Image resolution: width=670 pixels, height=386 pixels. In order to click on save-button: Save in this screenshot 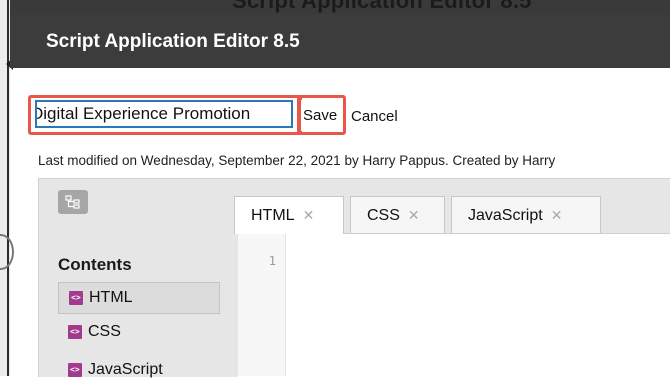, I will do `click(322, 115)`.